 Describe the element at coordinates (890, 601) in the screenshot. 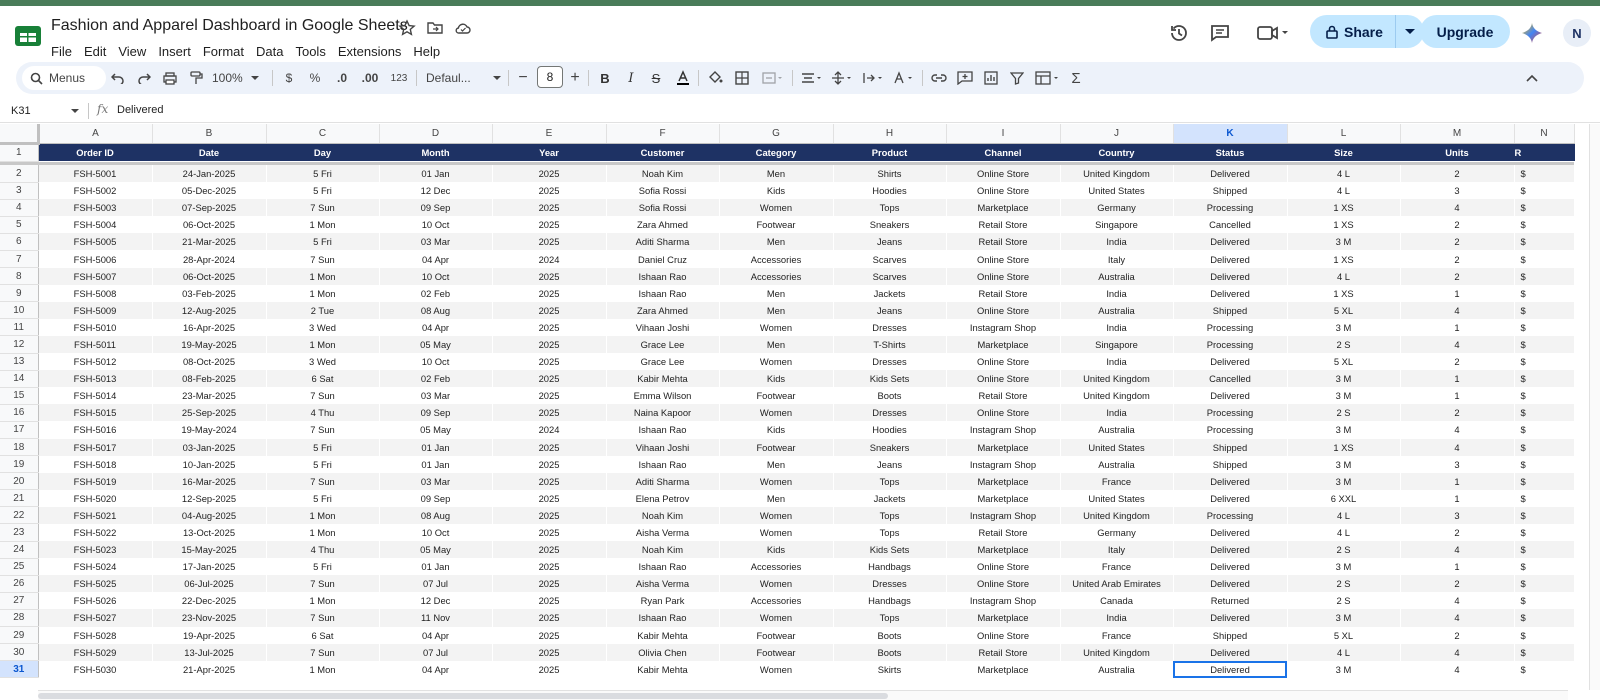

I see `table-cell: Handbags` at that location.